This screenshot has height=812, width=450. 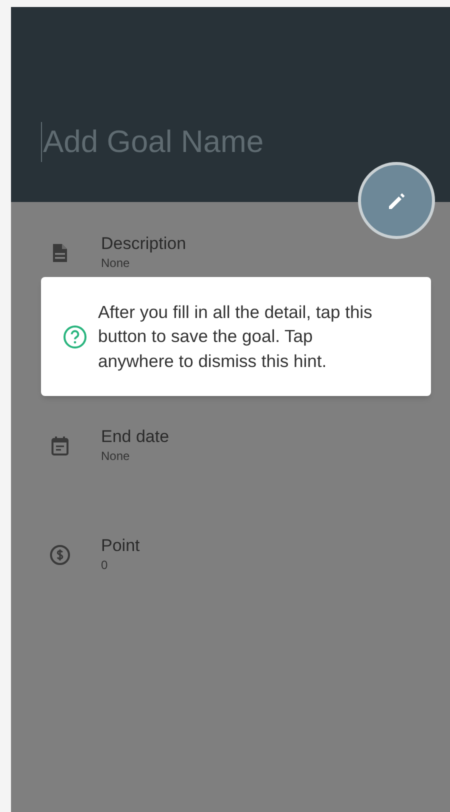 I want to click on hint-text: After you fill in all the detail, tap this button to save the goal. Tap anywhere to dismiss this hint., so click(x=236, y=336).